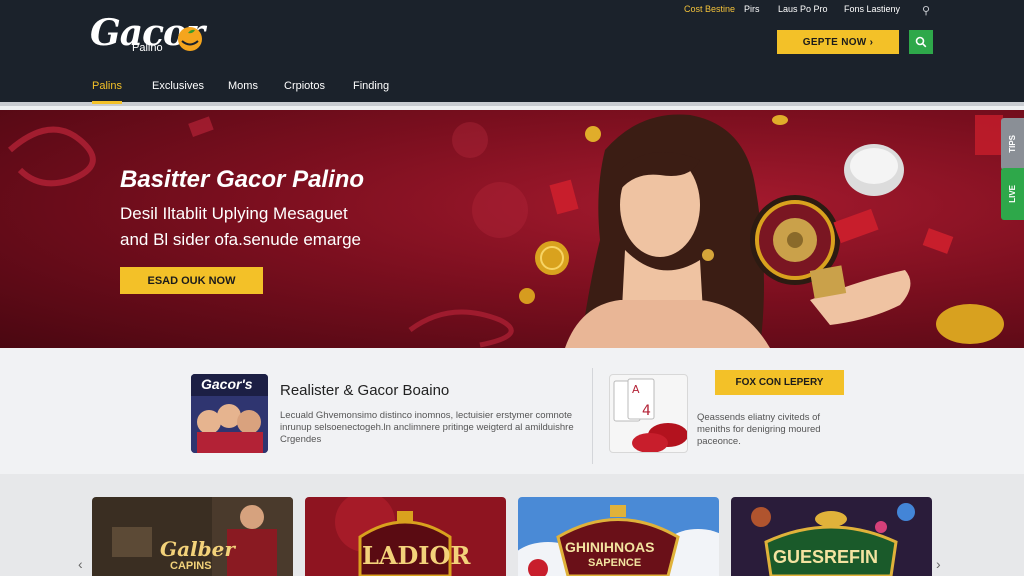 Image resolution: width=1024 pixels, height=576 pixels. Describe the element at coordinates (826, 557) in the screenshot. I see `game-title: GUESREFIN` at that location.